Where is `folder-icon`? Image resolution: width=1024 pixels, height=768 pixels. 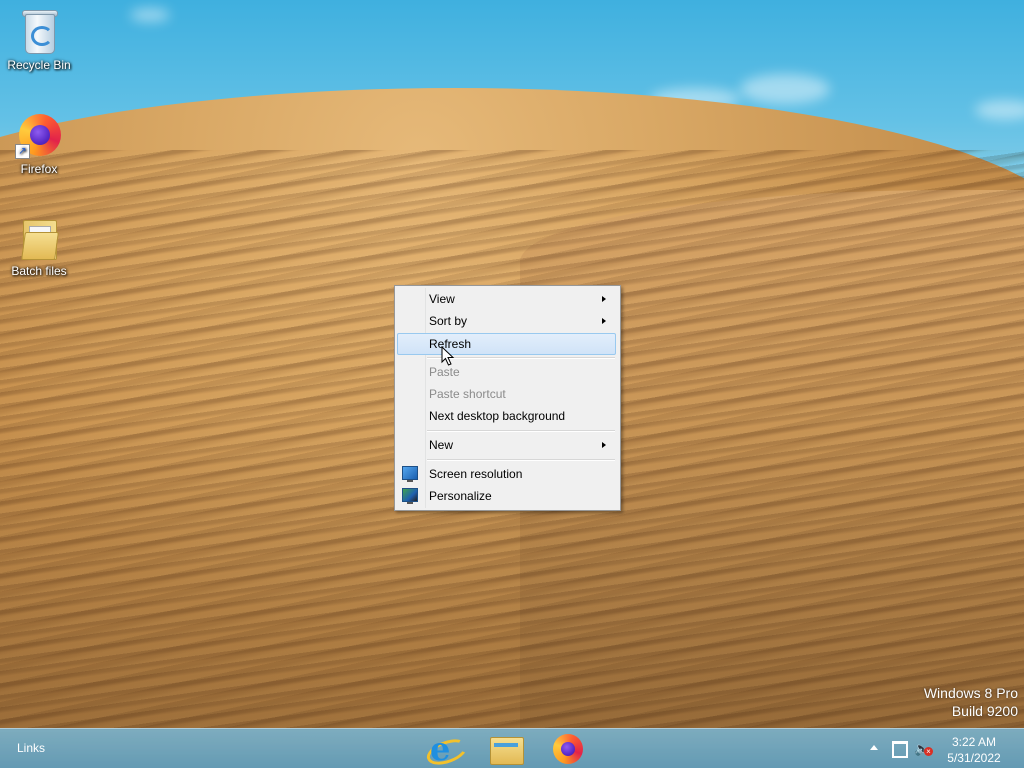 folder-icon is located at coordinates (39, 238).